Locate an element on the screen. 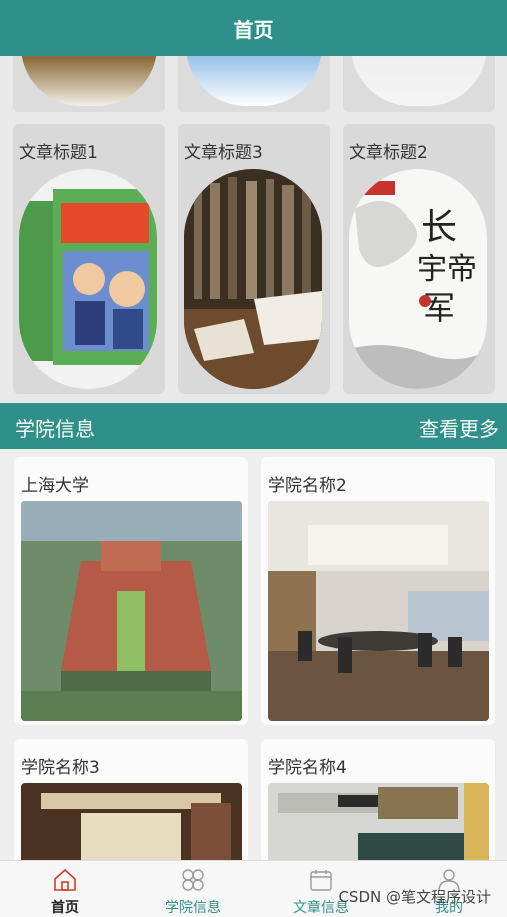  grid-icon is located at coordinates (193, 880).